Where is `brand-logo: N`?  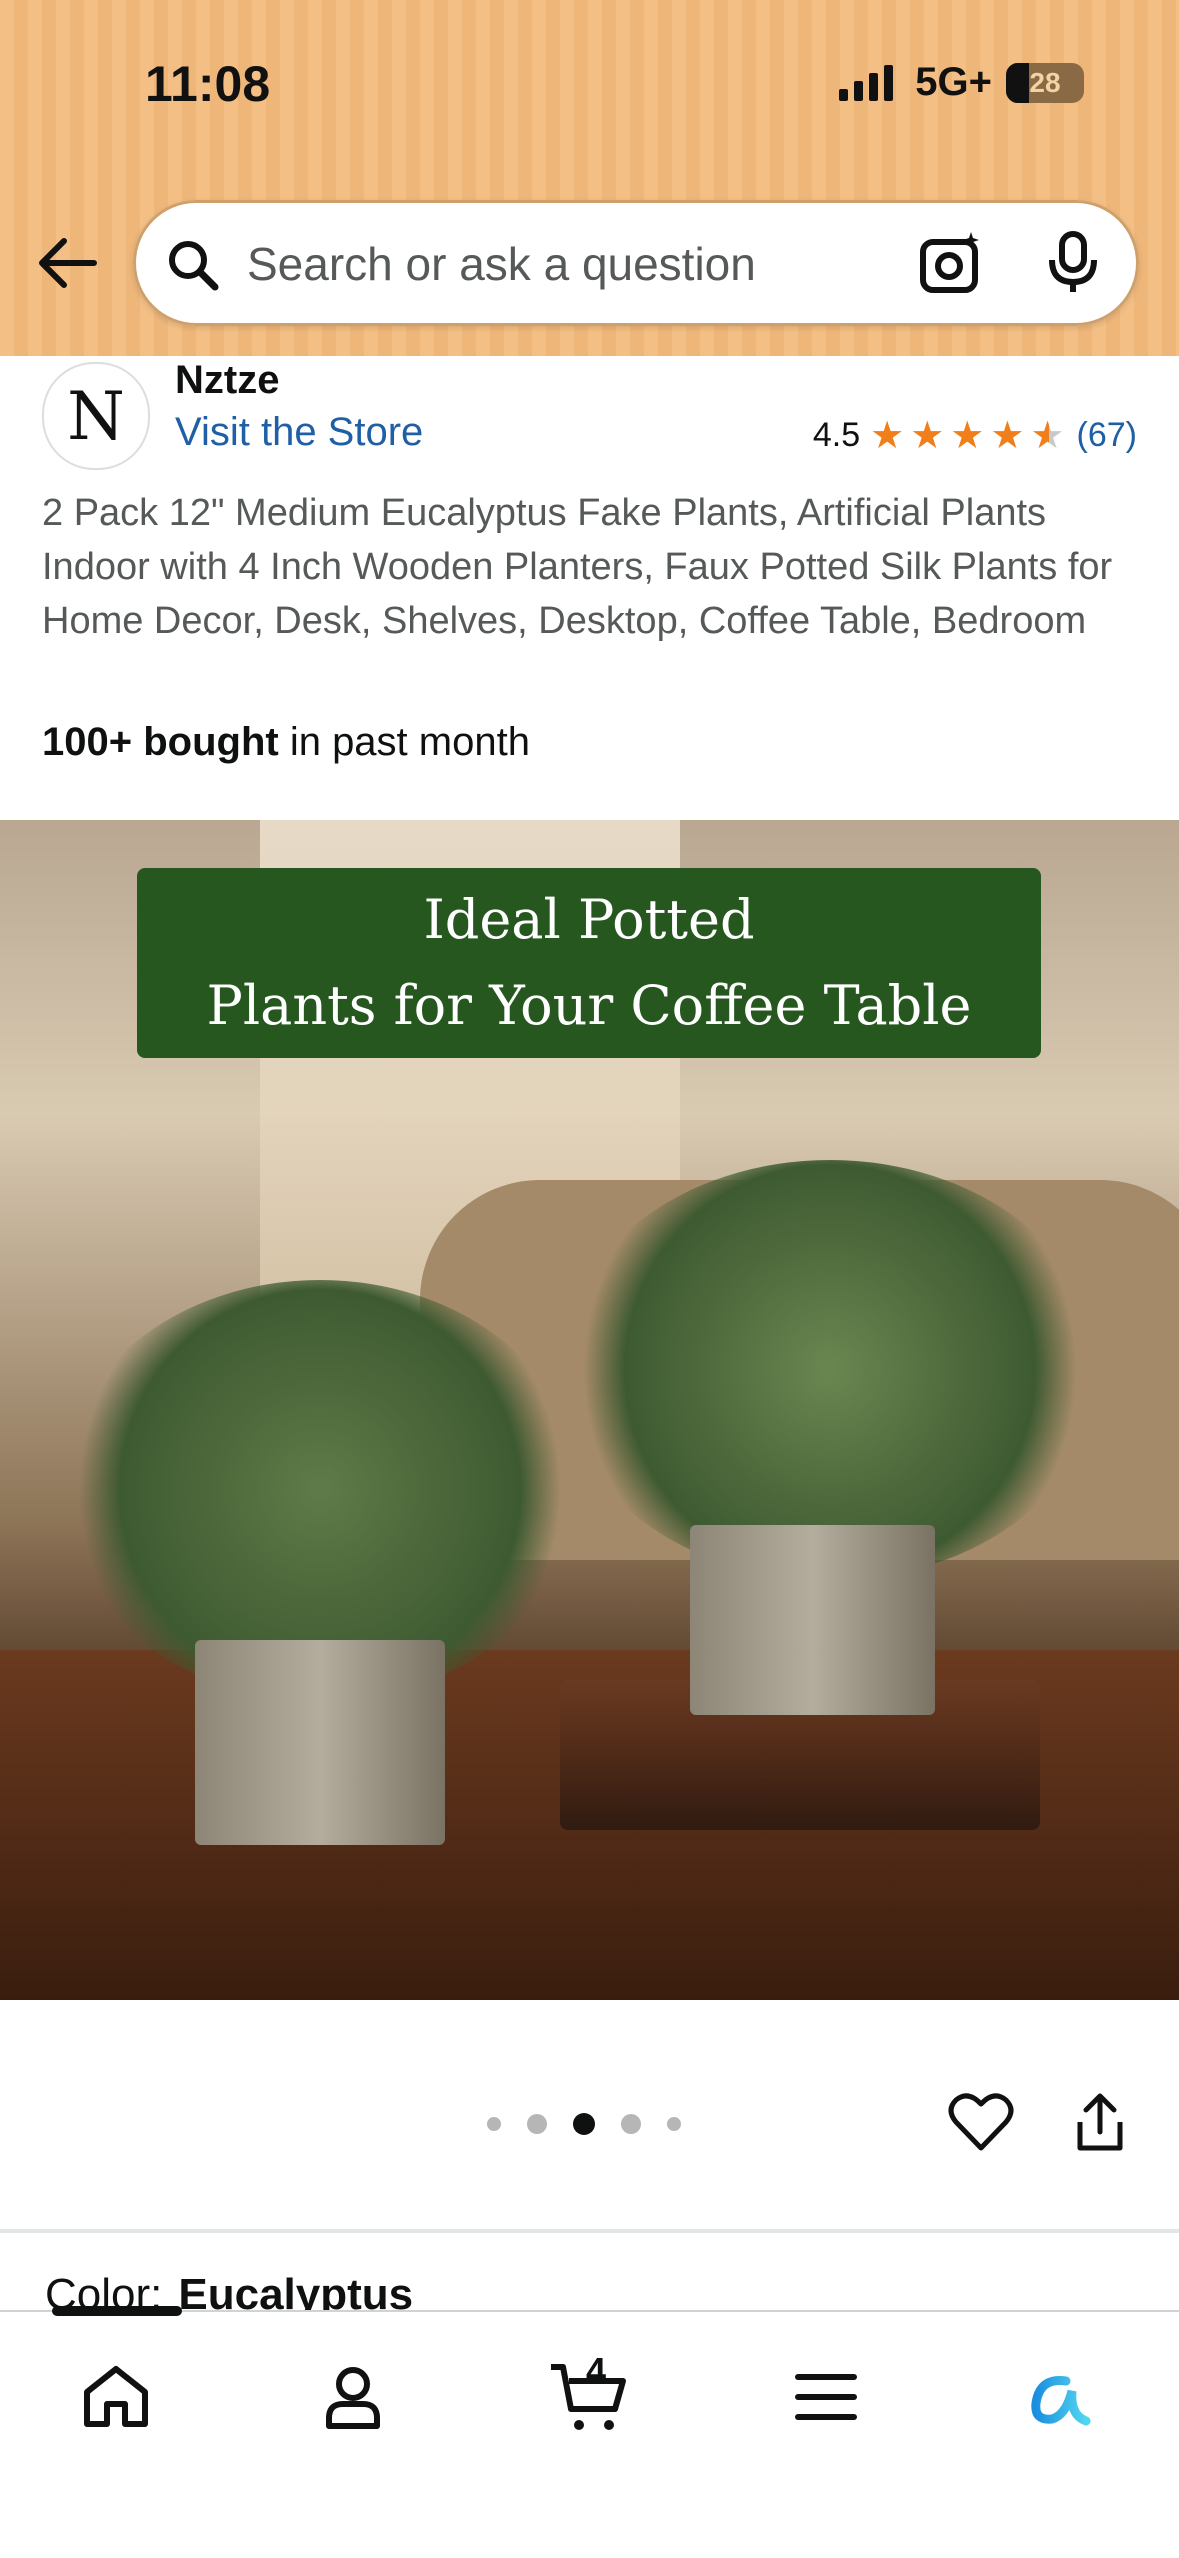
brand-logo: N is located at coordinates (96, 416).